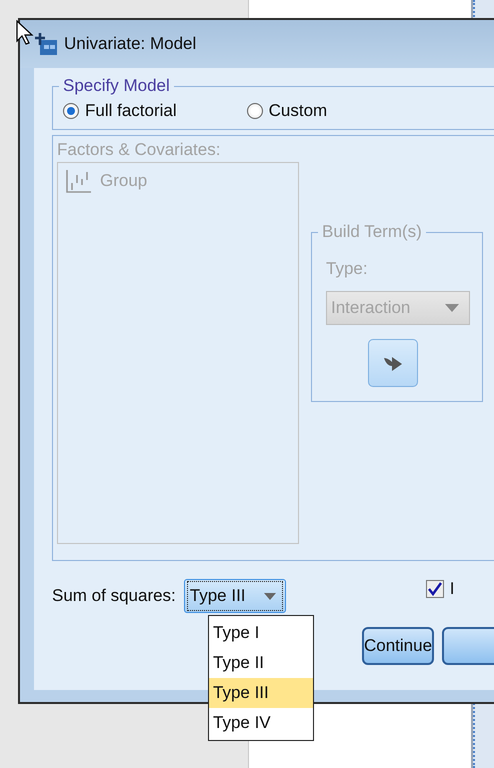  Describe the element at coordinates (79, 181) in the screenshot. I see `bar-chart-icon` at that location.